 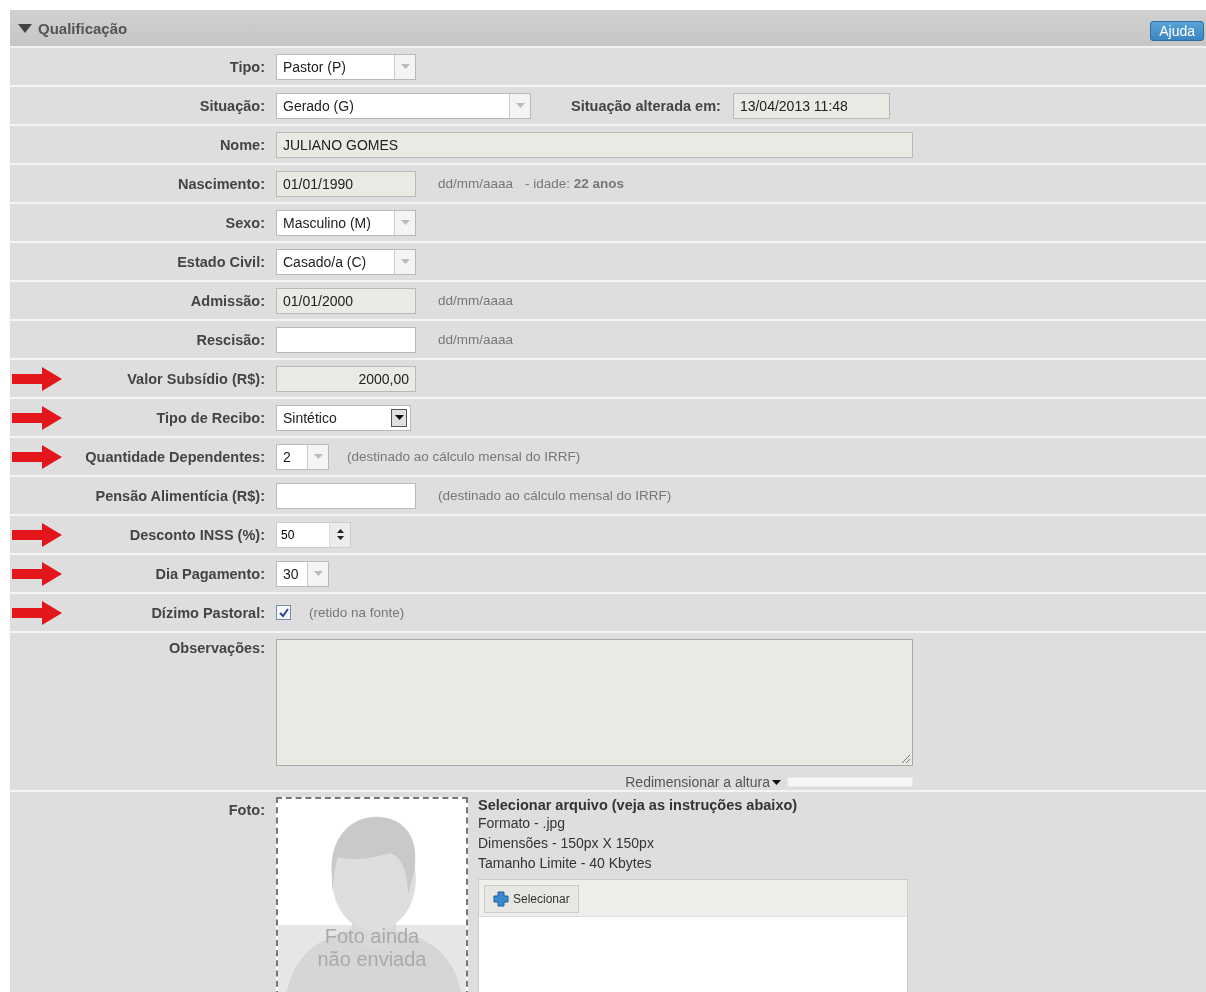 What do you see at coordinates (221, 261) in the screenshot?
I see `field-label: Estado Civil:` at bounding box center [221, 261].